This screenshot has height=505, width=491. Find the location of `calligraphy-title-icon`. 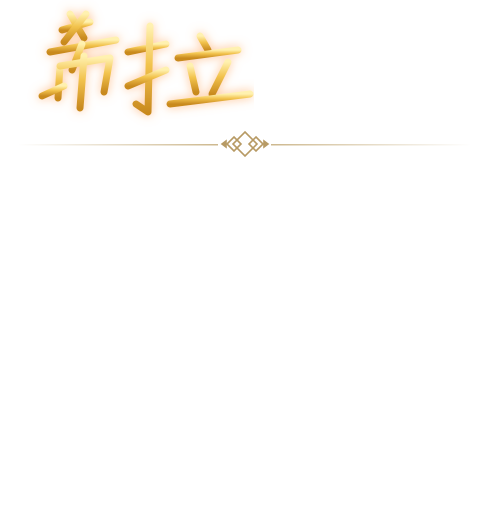

calligraphy-title-icon is located at coordinates (146, 63).